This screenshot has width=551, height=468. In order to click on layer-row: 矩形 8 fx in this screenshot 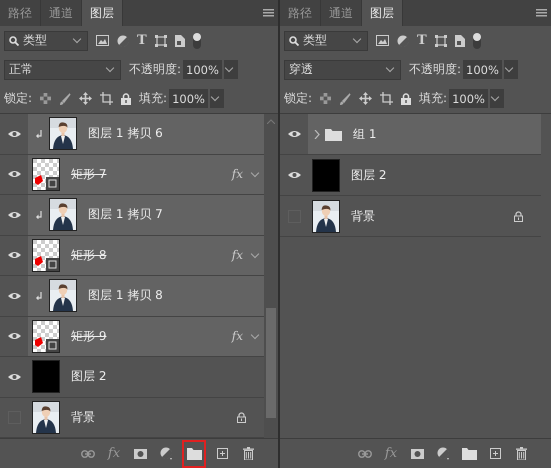, I will do `click(146, 255)`.